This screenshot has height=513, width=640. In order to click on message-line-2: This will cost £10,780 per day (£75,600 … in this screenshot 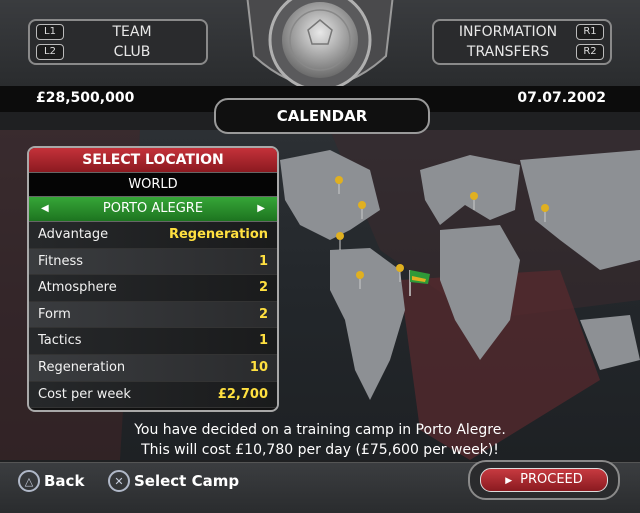, I will do `click(320, 450)`.